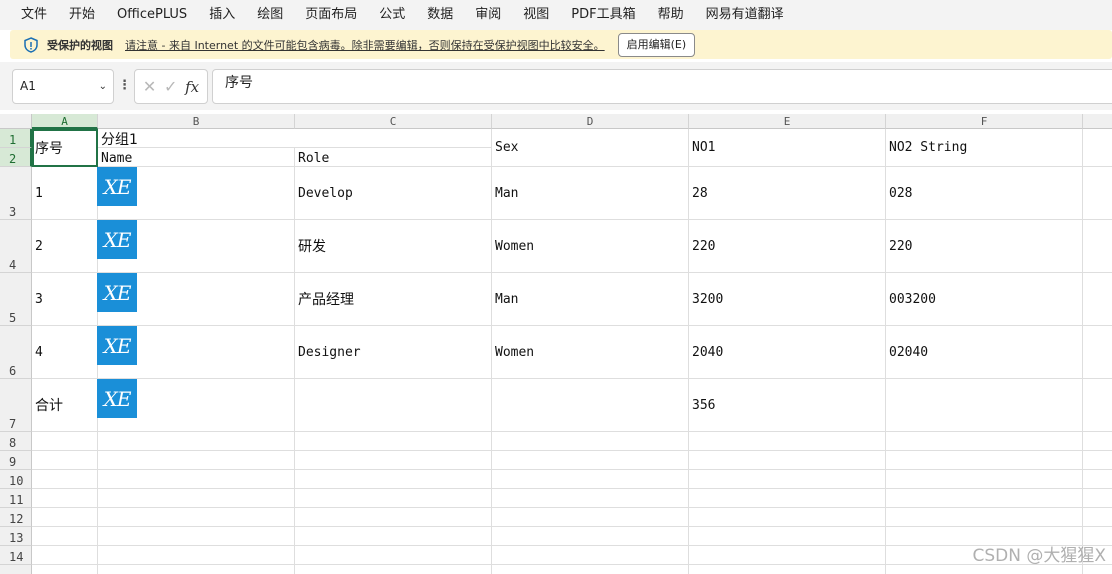 This screenshot has height=574, width=1112. I want to click on column-header-c: C, so click(393, 121).